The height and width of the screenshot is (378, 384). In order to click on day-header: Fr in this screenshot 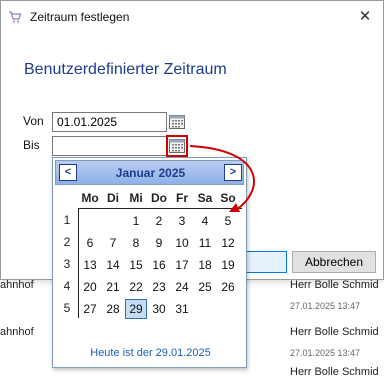, I will do `click(182, 198)`.